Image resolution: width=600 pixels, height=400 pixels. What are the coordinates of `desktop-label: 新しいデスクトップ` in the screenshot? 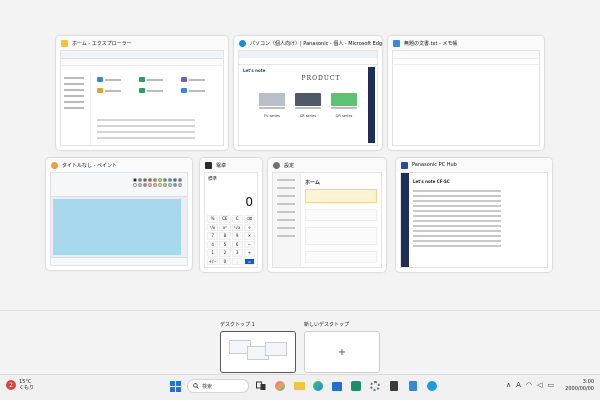 It's located at (327, 325).